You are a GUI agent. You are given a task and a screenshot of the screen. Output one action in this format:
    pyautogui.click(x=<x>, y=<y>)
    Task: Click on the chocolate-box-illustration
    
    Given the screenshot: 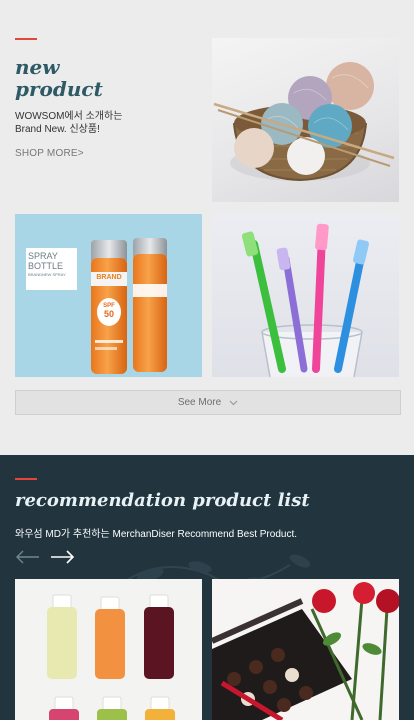 What is the action you would take?
    pyautogui.click(x=305, y=651)
    